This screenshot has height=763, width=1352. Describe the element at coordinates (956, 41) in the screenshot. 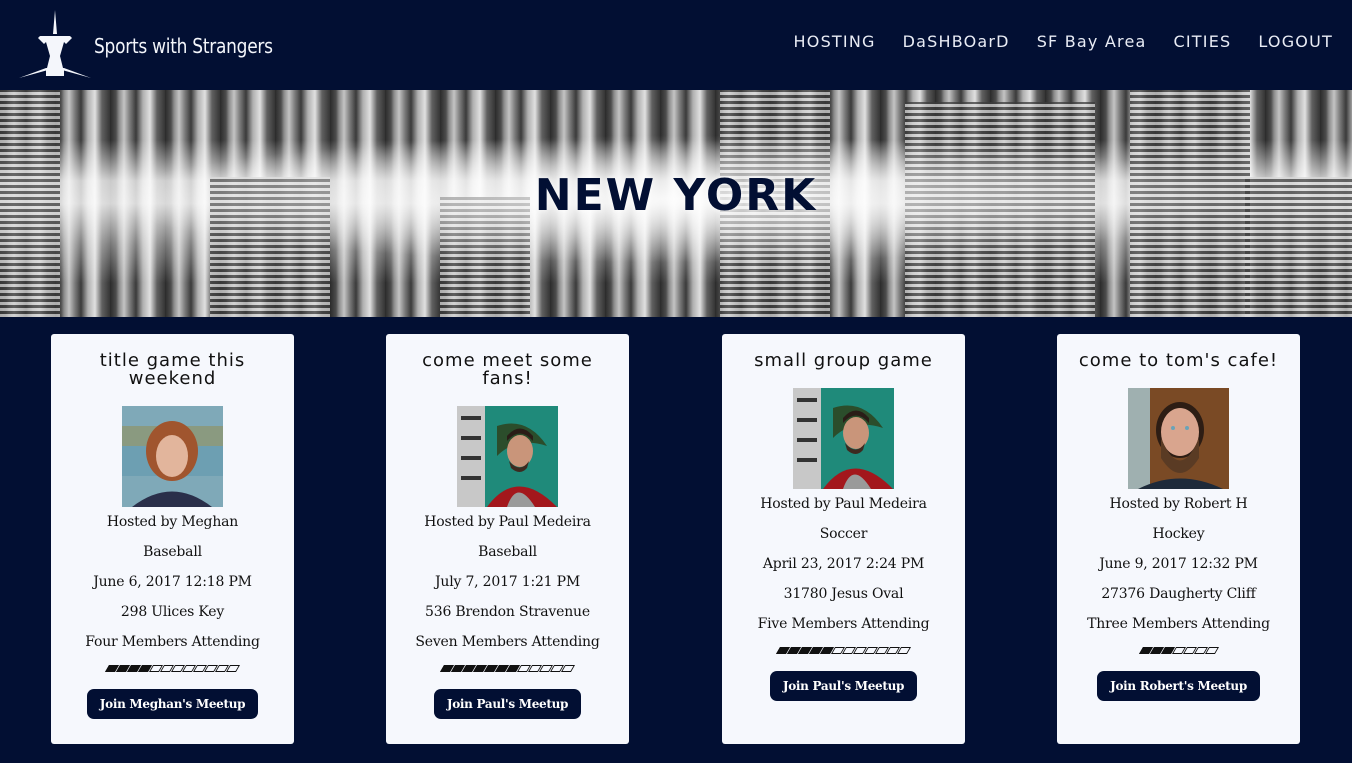

I see `nav-dashboard: DaSHBOarD` at that location.